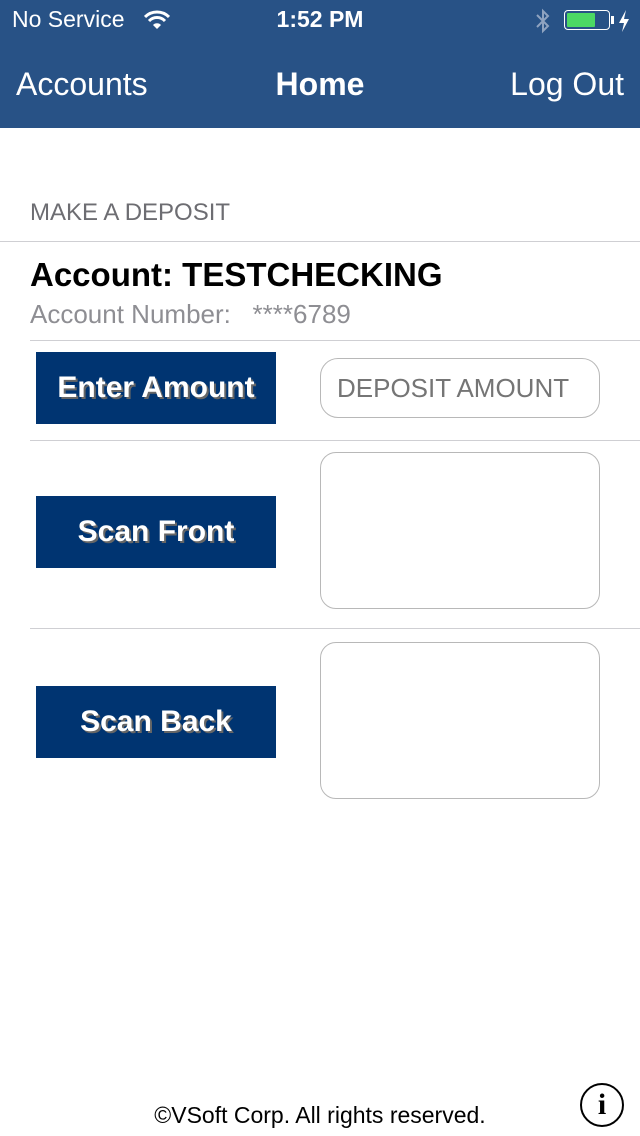 This screenshot has width=640, height=1136. Describe the element at coordinates (156, 532) in the screenshot. I see `scan-front-button: Scan Front` at that location.